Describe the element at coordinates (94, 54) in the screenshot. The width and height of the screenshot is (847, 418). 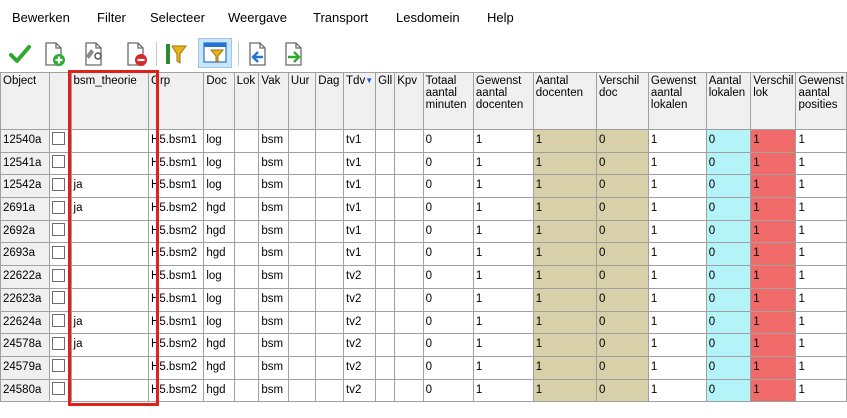
I see `properties-icon` at that location.